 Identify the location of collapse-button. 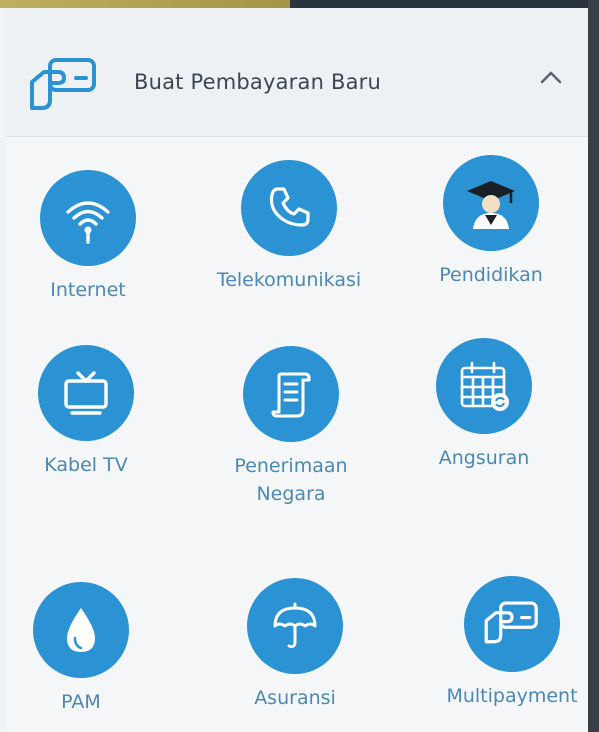
(551, 77).